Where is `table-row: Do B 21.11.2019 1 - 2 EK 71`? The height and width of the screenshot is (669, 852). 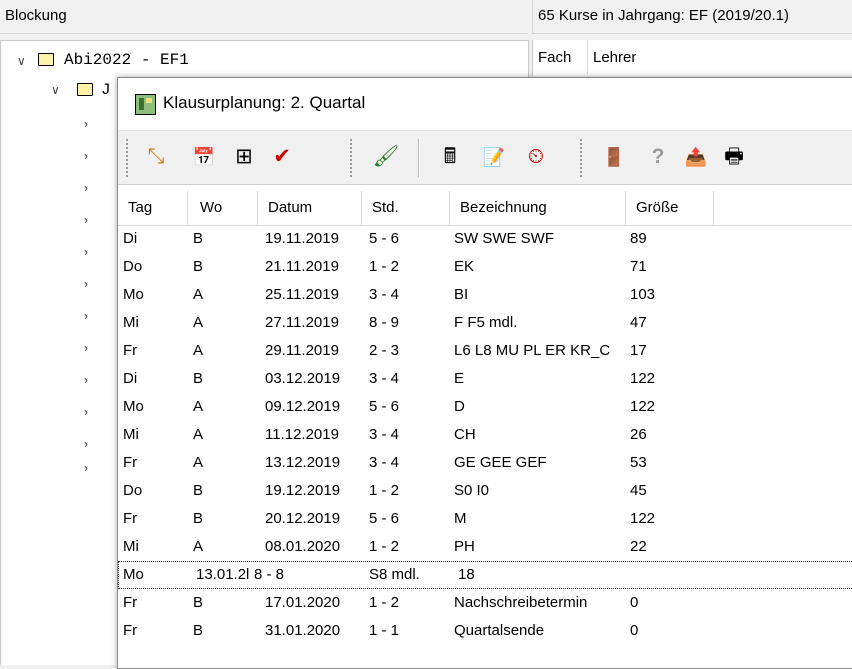
table-row: Do B 21.11.2019 1 - 2 EK 71 is located at coordinates (485, 267).